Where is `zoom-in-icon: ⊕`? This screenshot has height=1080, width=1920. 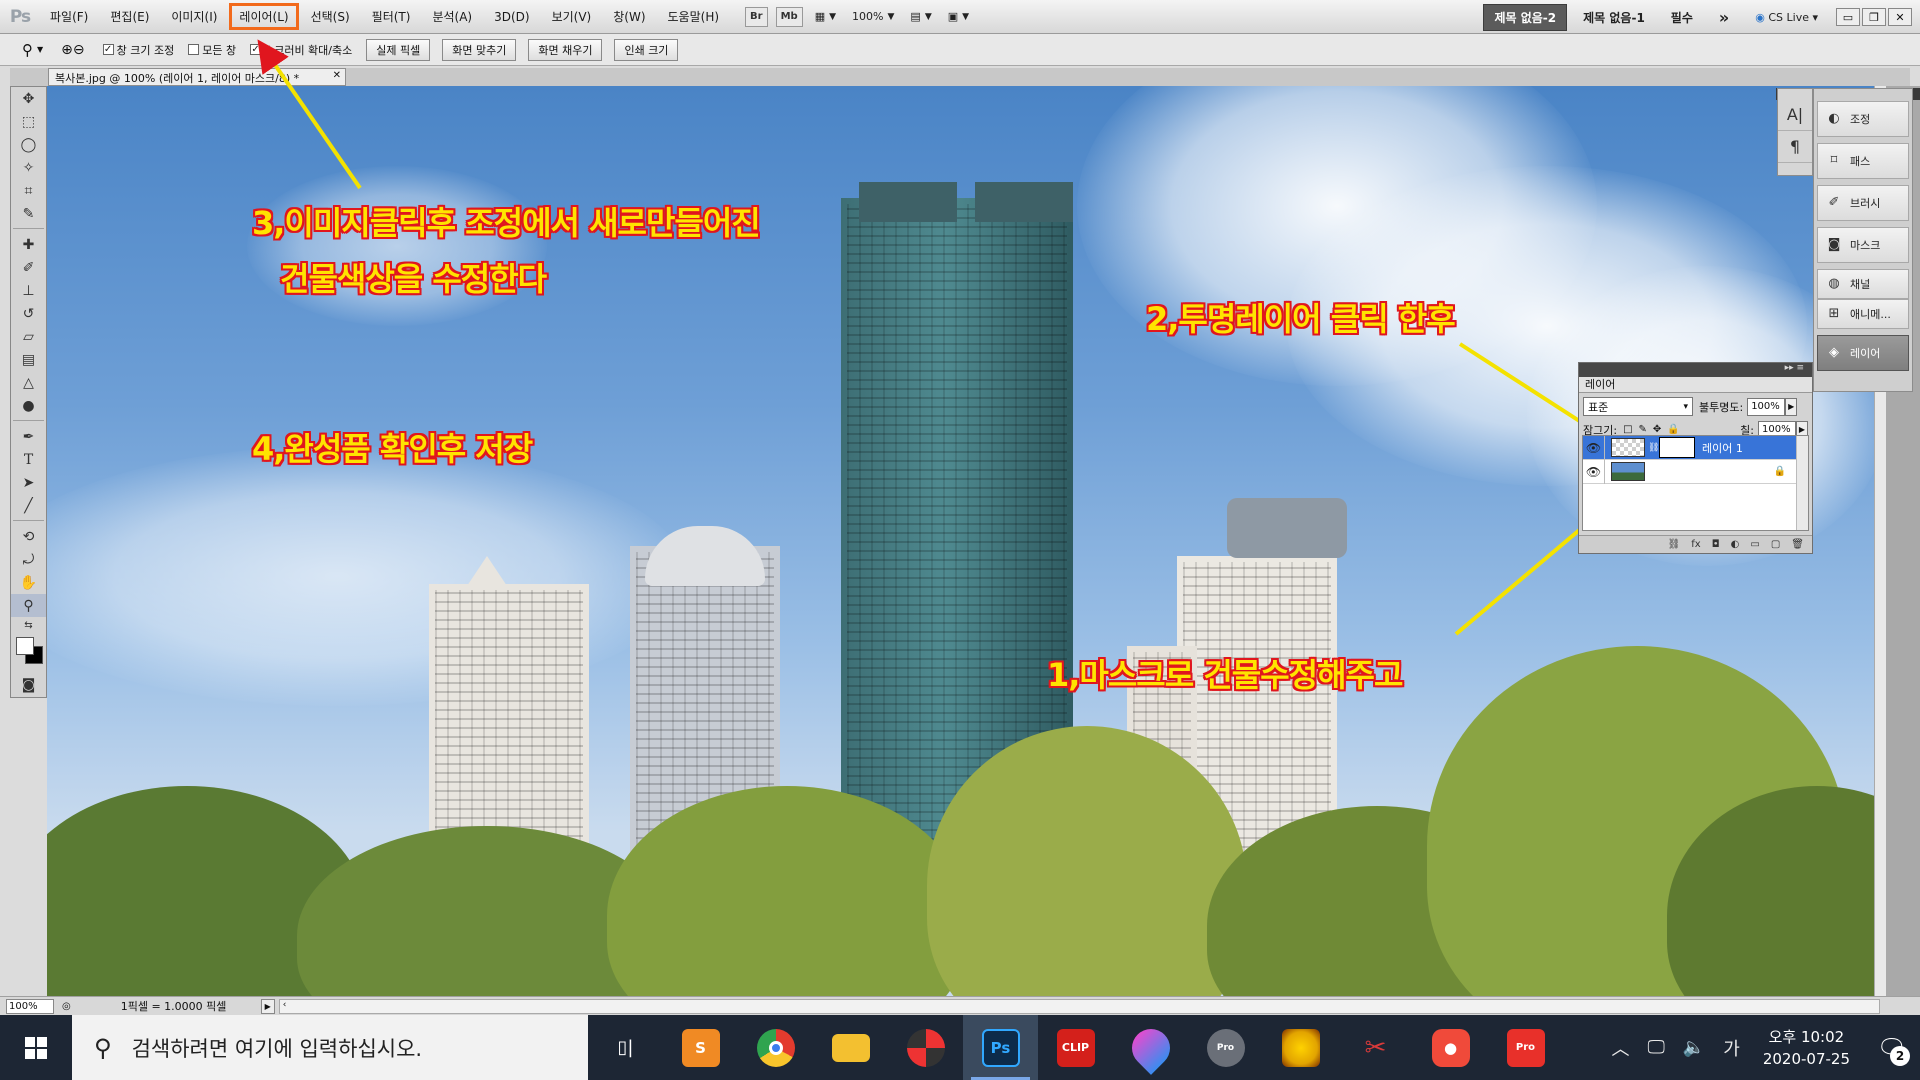 zoom-in-icon: ⊕ is located at coordinates (67, 50).